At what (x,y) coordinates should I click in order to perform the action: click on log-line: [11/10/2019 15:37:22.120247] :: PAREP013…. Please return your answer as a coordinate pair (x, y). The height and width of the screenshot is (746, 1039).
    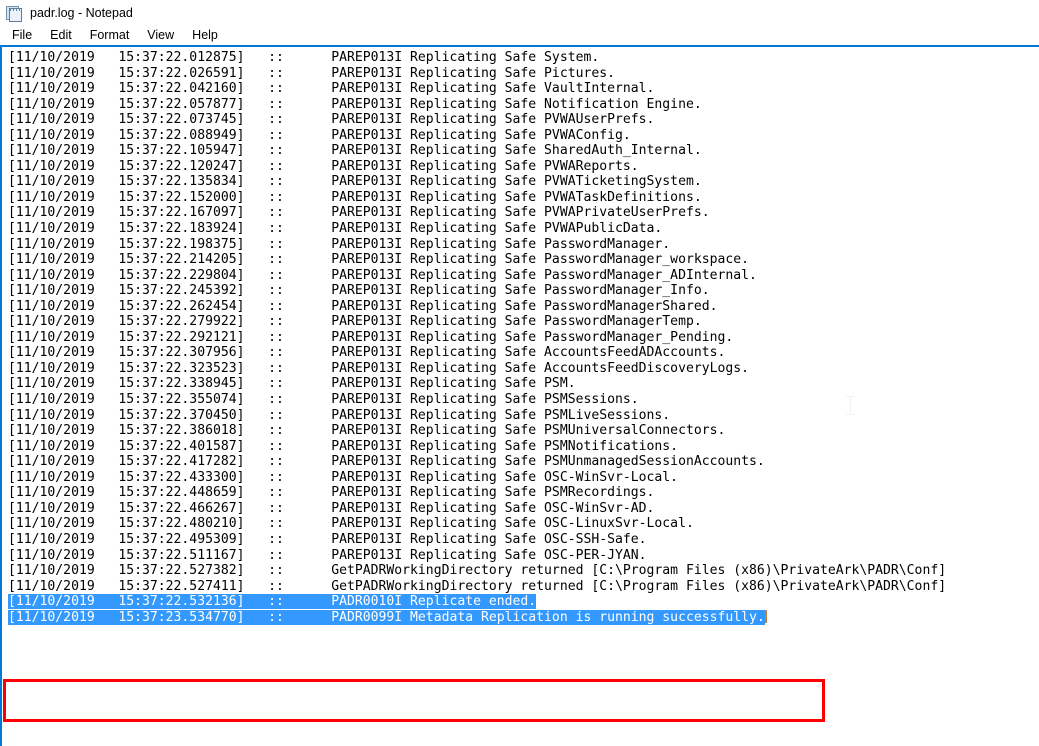
    Looking at the image, I should click on (477, 167).